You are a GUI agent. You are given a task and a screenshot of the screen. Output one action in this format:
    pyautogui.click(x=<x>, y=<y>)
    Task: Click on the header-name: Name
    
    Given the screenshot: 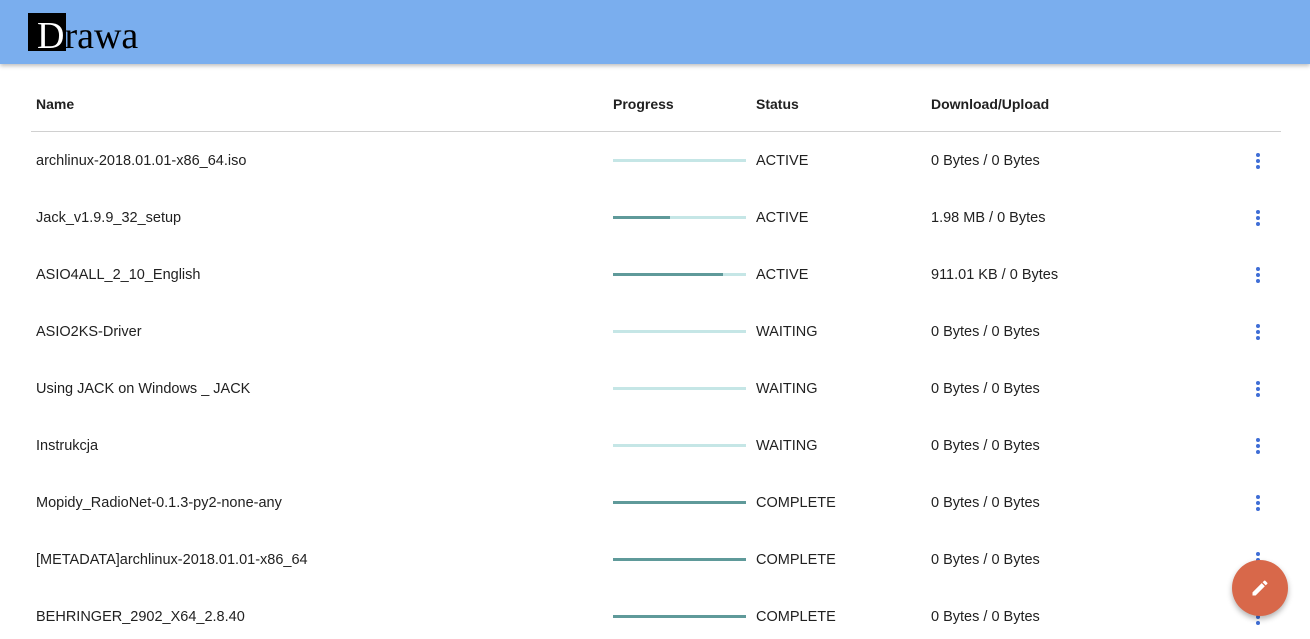 What is the action you would take?
    pyautogui.click(x=319, y=104)
    